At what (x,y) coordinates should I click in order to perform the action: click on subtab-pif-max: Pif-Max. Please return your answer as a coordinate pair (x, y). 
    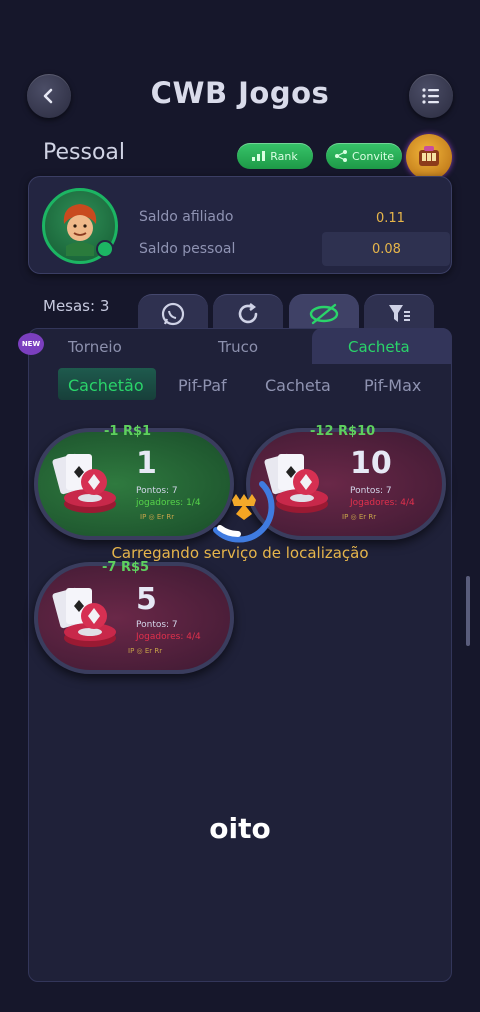
    Looking at the image, I should click on (392, 385).